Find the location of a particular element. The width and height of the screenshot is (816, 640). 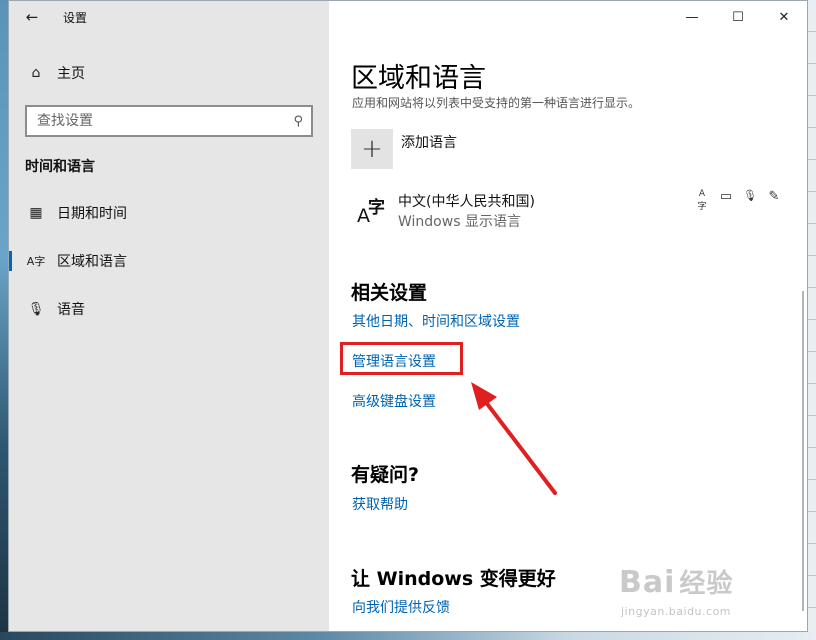

related-settings-heading: 相关设置 is located at coordinates (389, 293).